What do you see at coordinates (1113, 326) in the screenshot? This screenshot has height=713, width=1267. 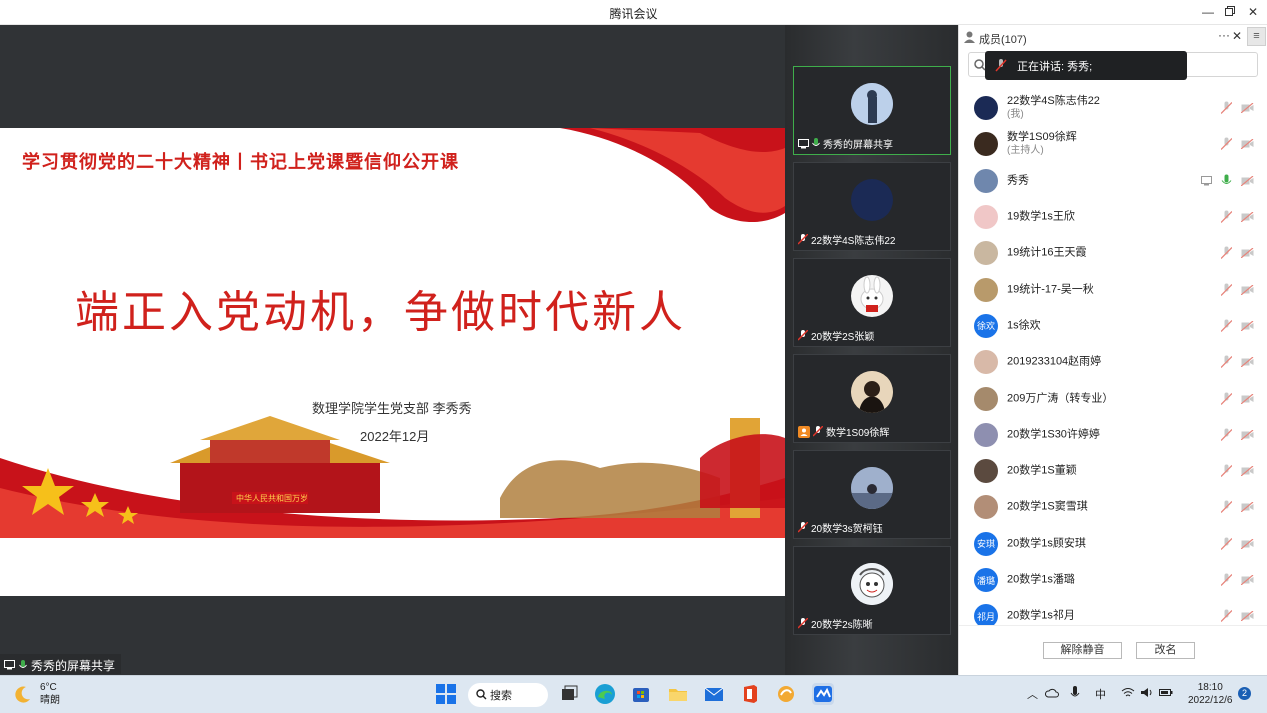 I see `member-row: 徐欢 1s徐欢` at bounding box center [1113, 326].